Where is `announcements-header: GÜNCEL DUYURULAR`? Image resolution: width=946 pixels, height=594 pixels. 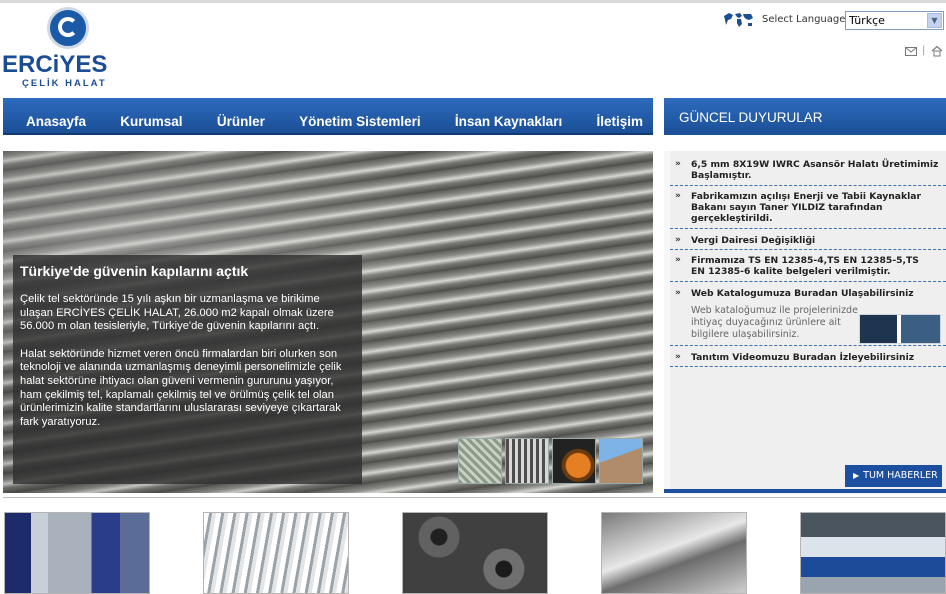 announcements-header: GÜNCEL DUYURULAR is located at coordinates (805, 116).